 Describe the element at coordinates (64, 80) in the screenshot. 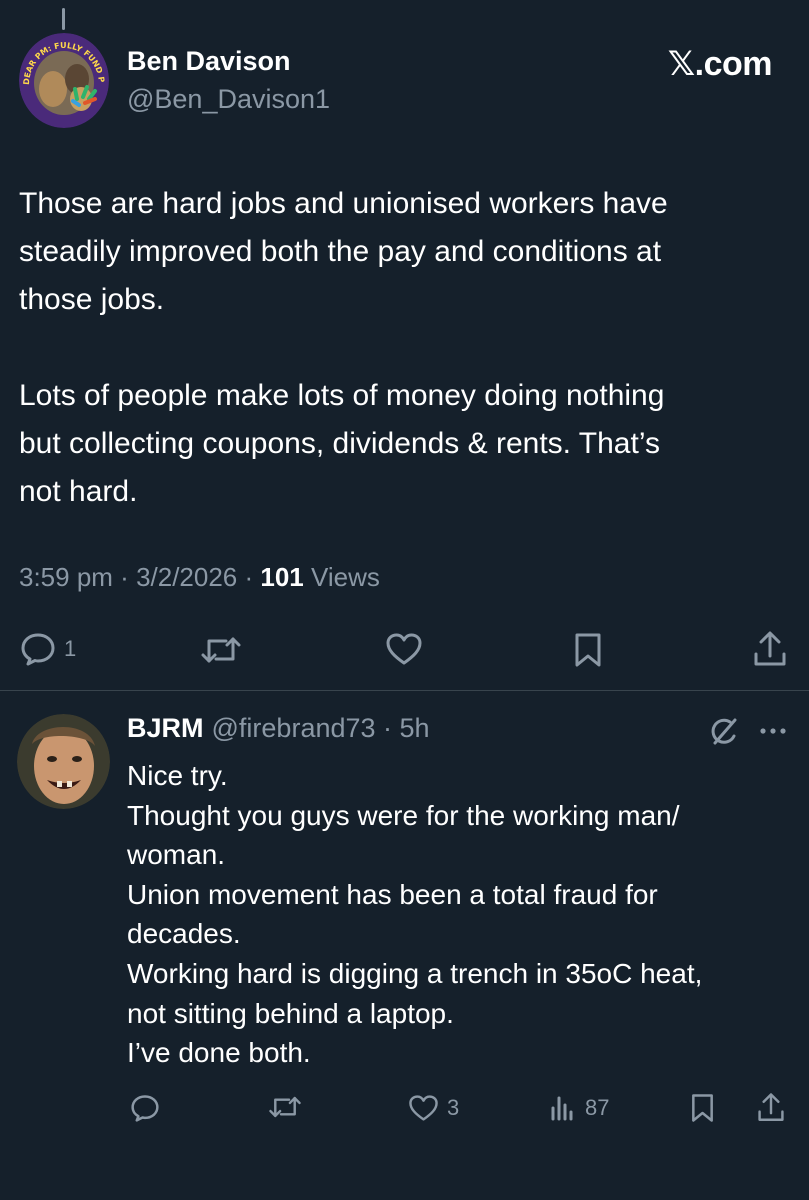

I see `author-avatar: DEAR PM: FULLY FUND PUBLIC SCHOOLS!` at that location.